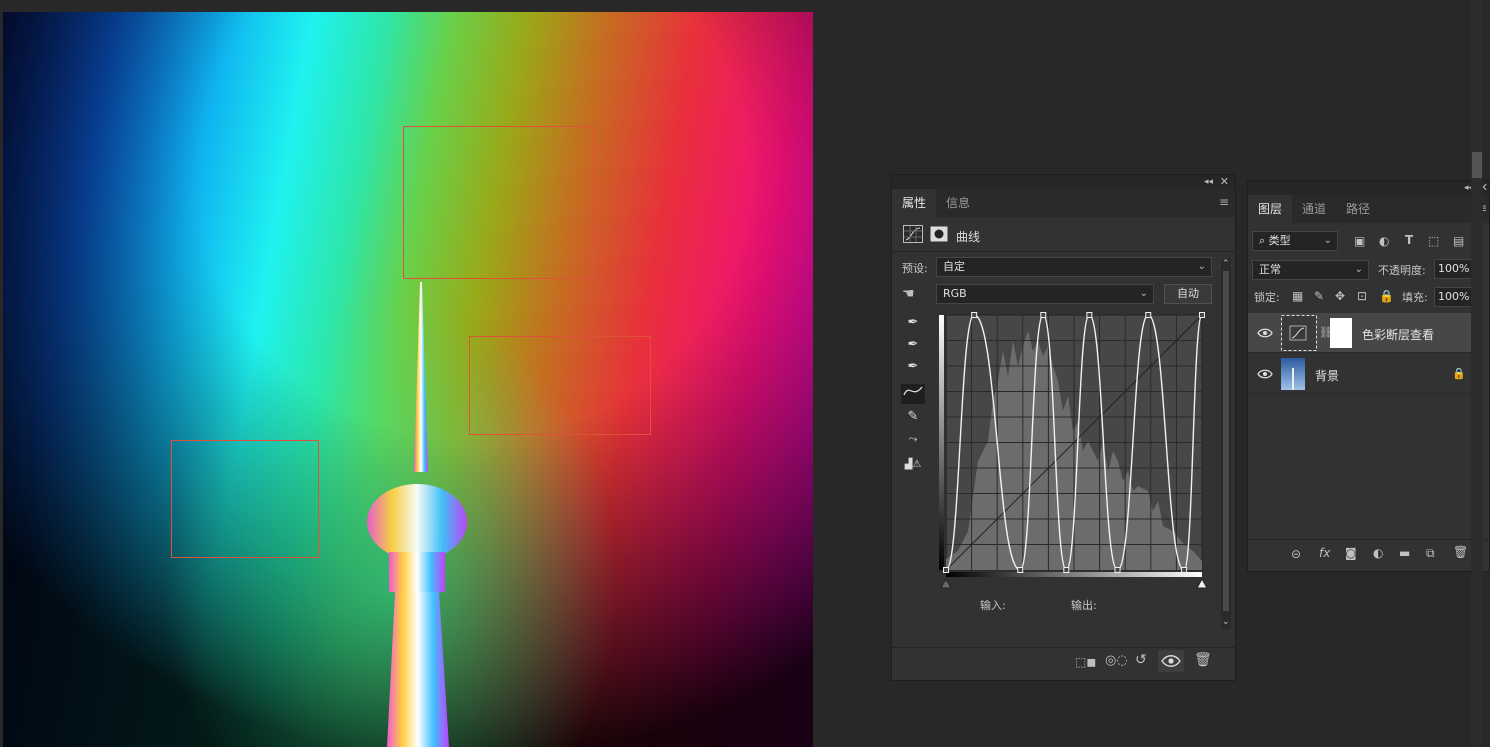 Image resolution: width=1490 pixels, height=747 pixels. I want to click on black-point-slider, so click(946, 583).